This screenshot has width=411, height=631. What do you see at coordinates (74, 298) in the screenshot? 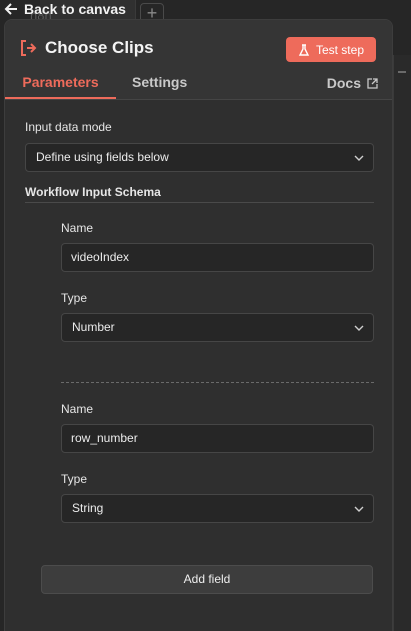
I see `field-1-type-label: Type` at bounding box center [74, 298].